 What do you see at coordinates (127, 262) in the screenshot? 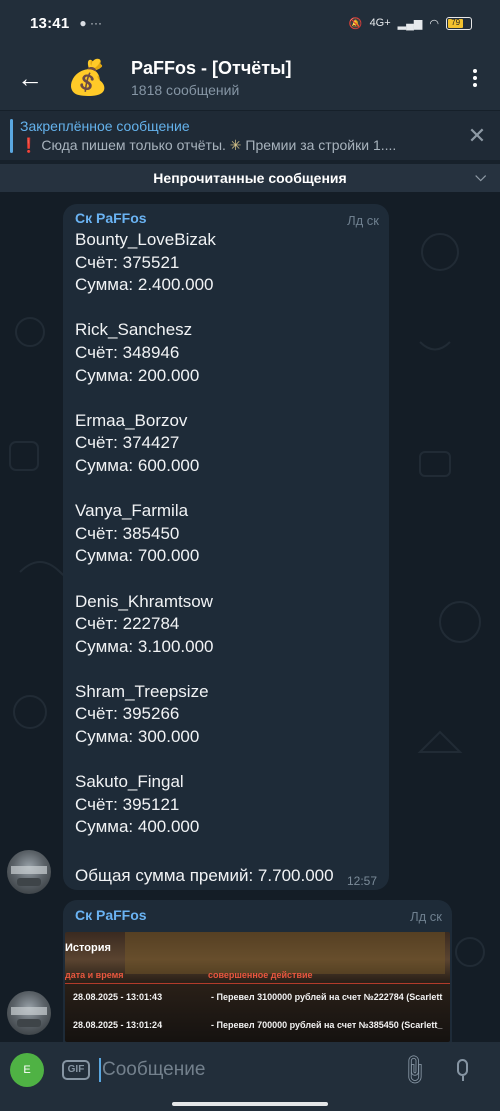
I see `entry-account: Счёт: 375521` at bounding box center [127, 262].